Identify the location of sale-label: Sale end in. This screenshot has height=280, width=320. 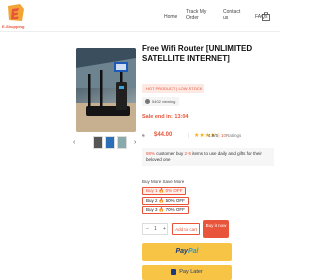
(157, 117).